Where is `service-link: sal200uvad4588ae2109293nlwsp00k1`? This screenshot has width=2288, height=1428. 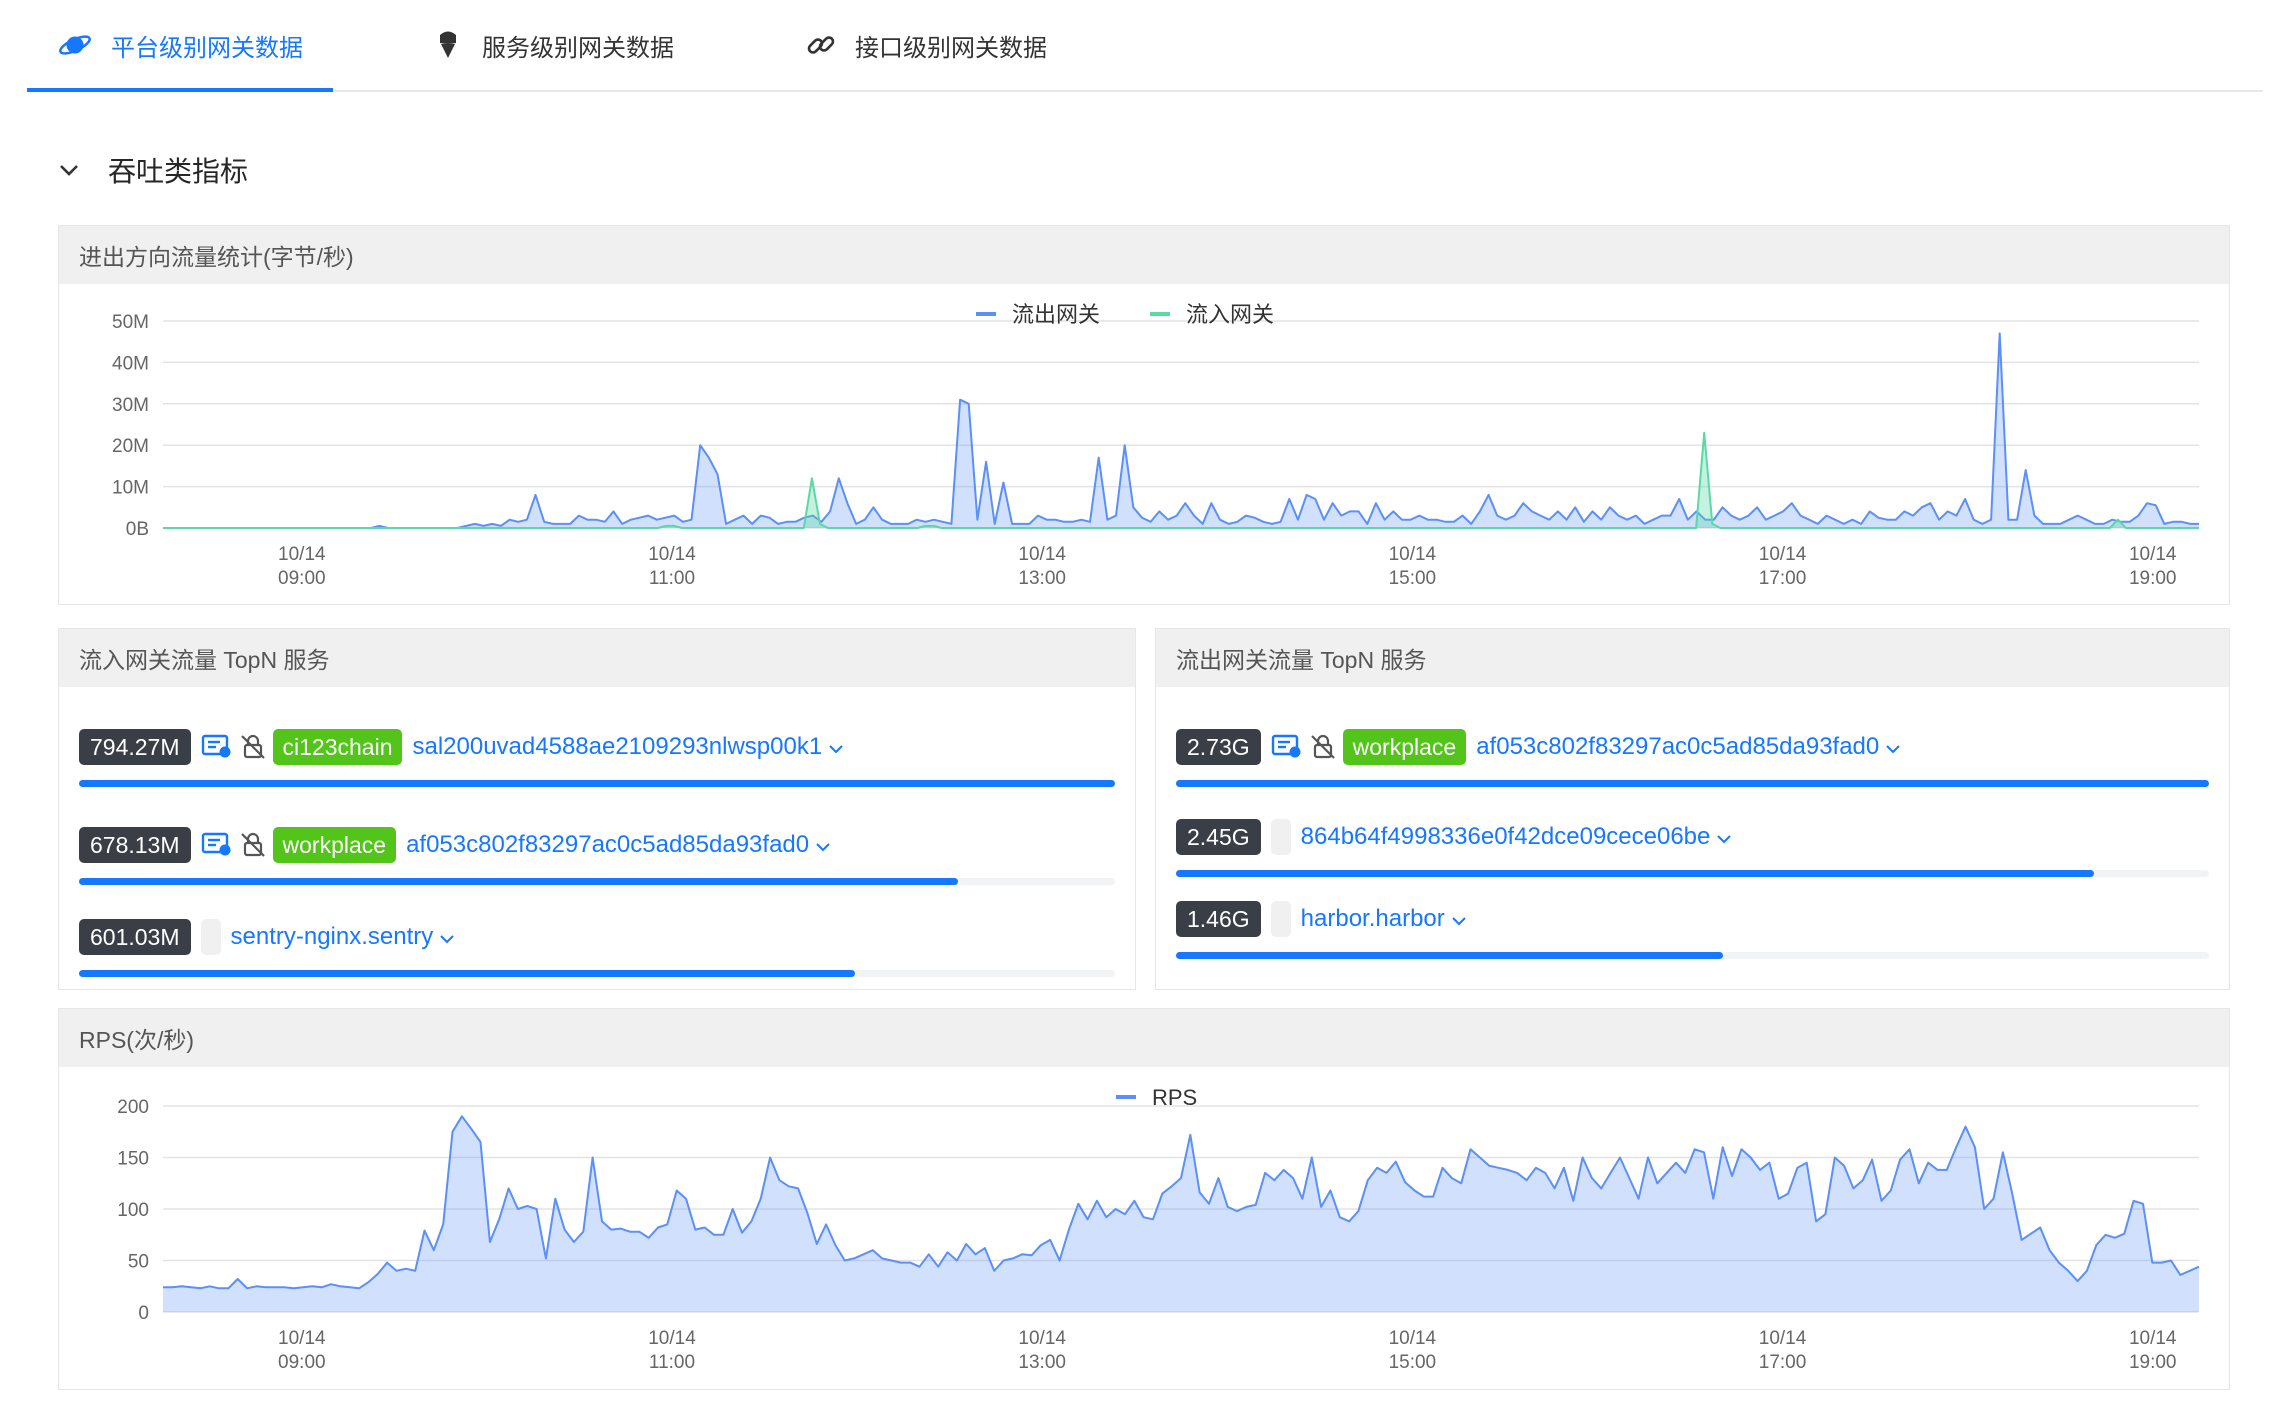
service-link: sal200uvad4588ae2109293nlwsp00k1 is located at coordinates (628, 747).